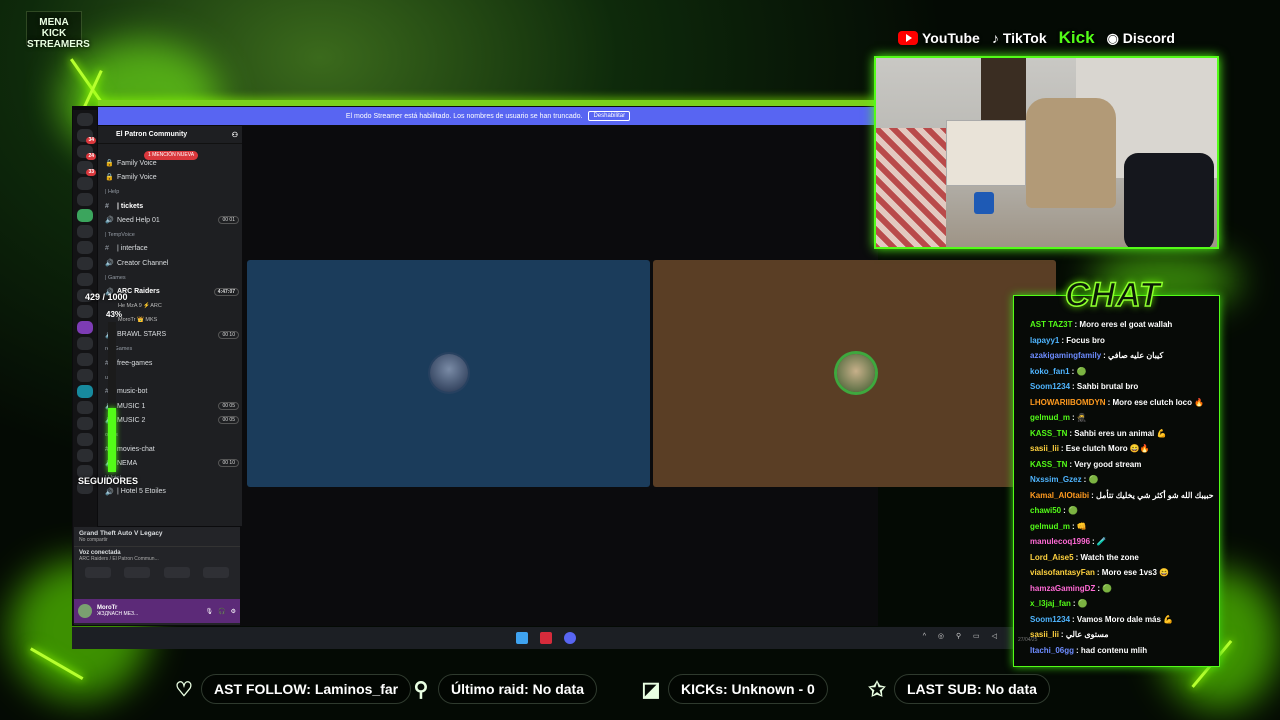 The width and height of the screenshot is (1280, 720). I want to click on chat-username: azakigamingfamily, so click(1065, 355).